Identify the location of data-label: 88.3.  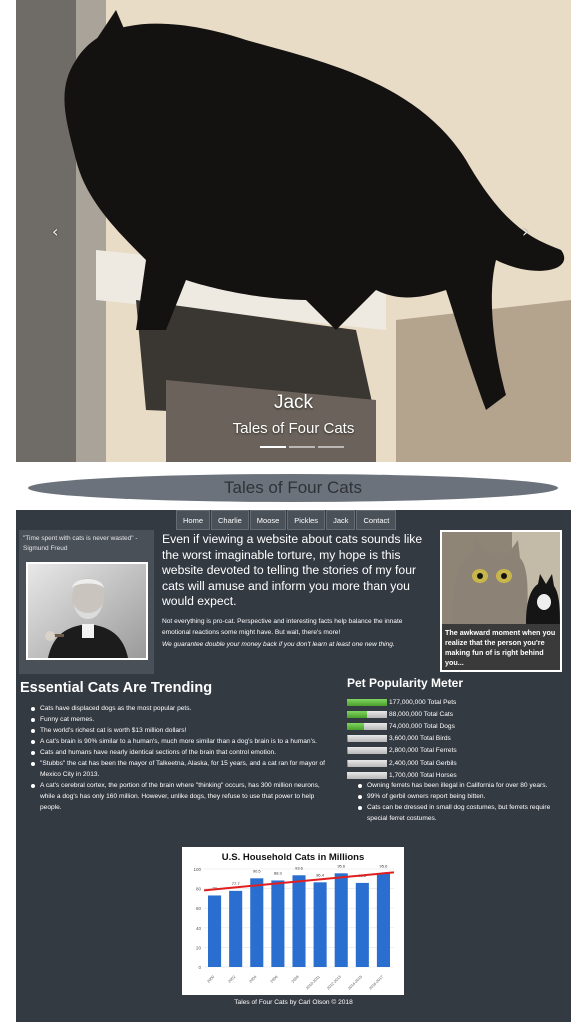
(278, 872).